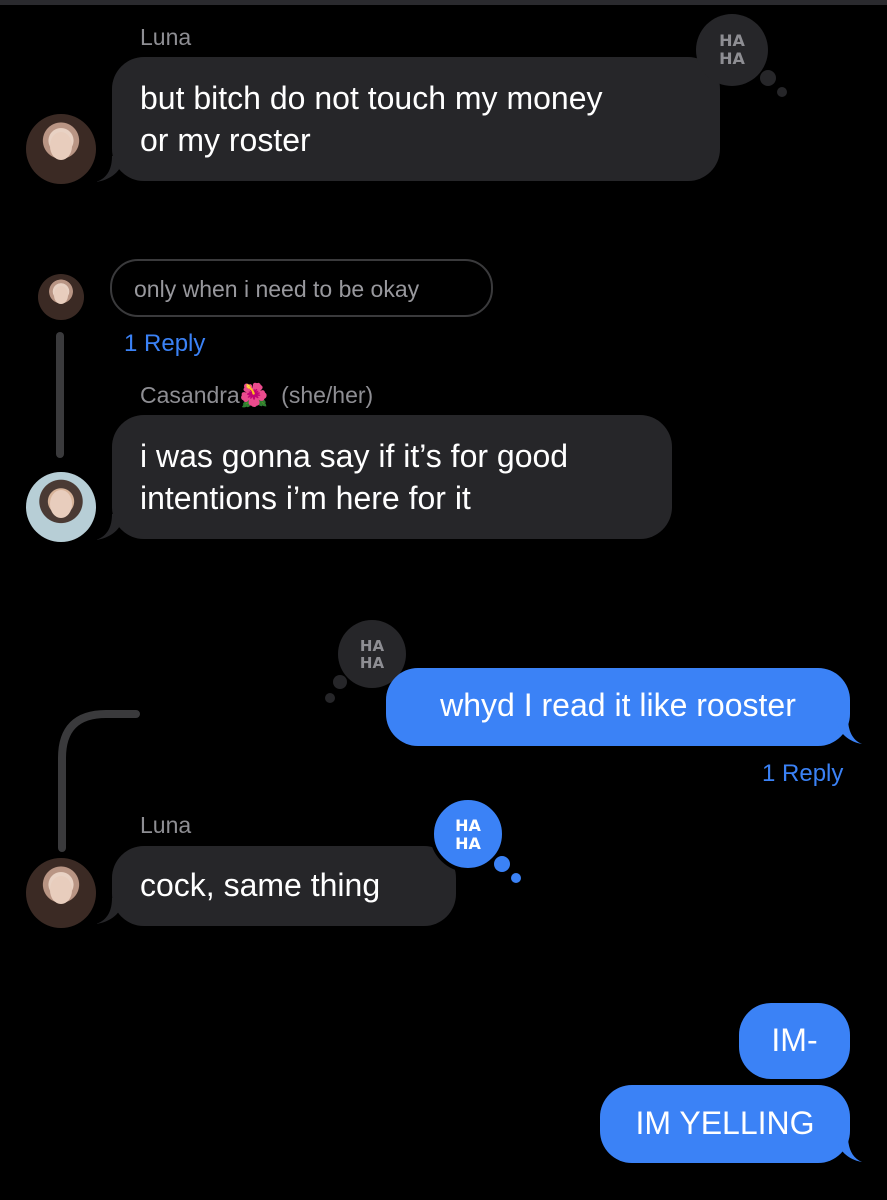 The width and height of the screenshot is (887, 1200). Describe the element at coordinates (305, 498) in the screenshot. I see `message-text-line: intentions i’m here for it` at that location.